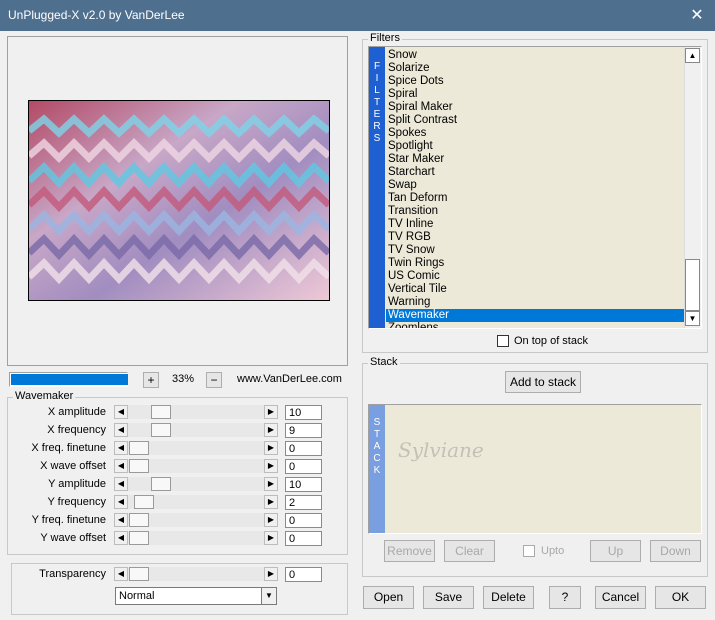 This screenshot has height=620, width=715. Describe the element at coordinates (303, 502) in the screenshot. I see `param-value: 2` at that location.